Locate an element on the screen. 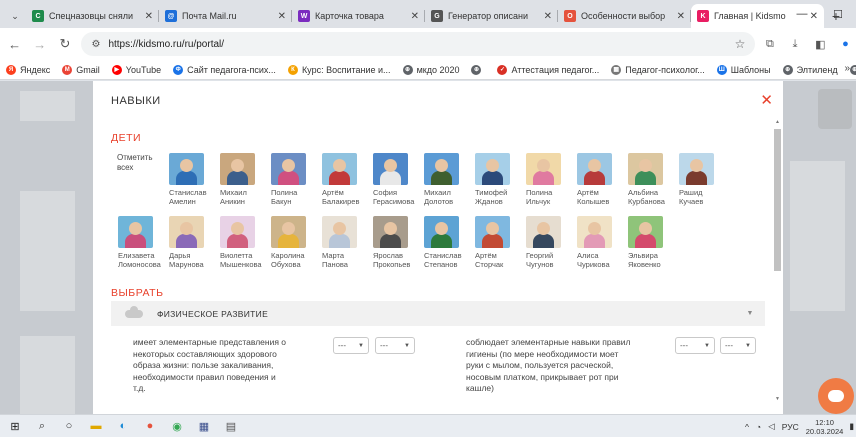  child-card: Артём Колышев is located at coordinates (603, 179).